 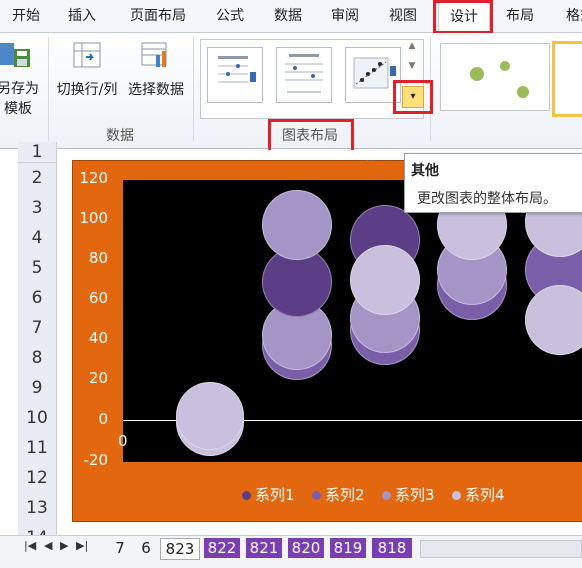 I want to click on legend-label: 系列4, so click(x=485, y=495).